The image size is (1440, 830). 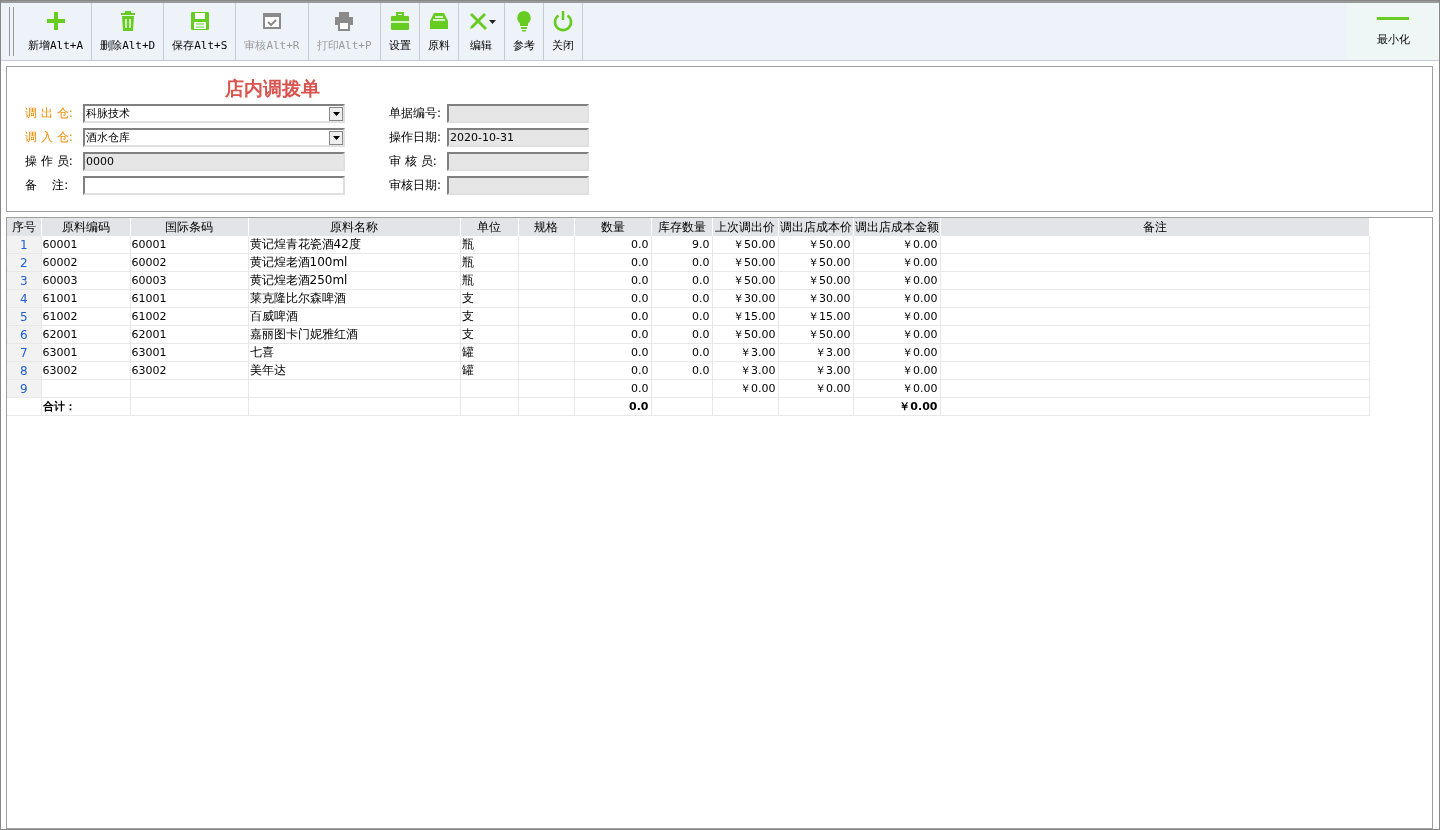 I want to click on table-cell: 嘉丽图卡门妮雅红酒, so click(x=303, y=334).